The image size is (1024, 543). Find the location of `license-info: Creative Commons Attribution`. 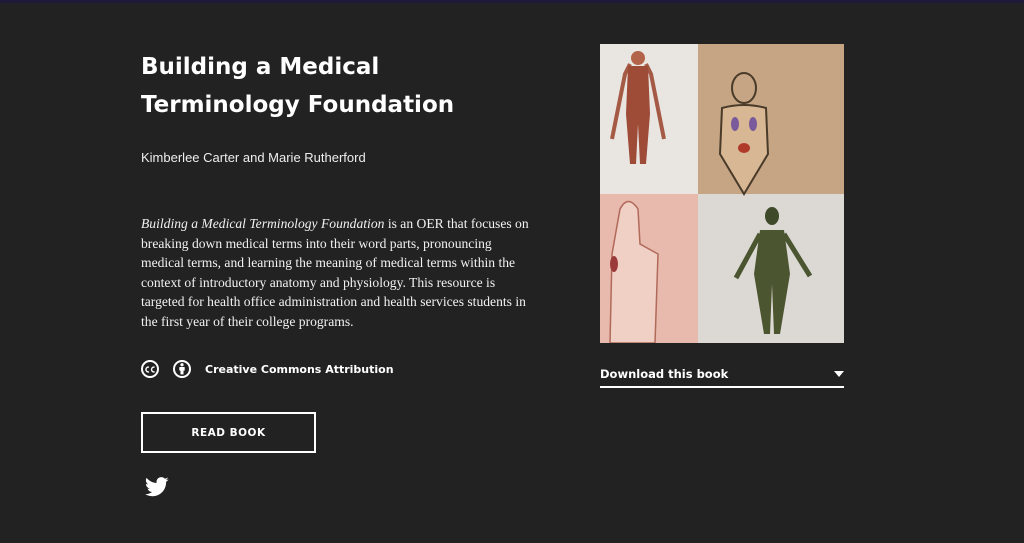

license-info: Creative Commons Attribution is located at coordinates (267, 369).